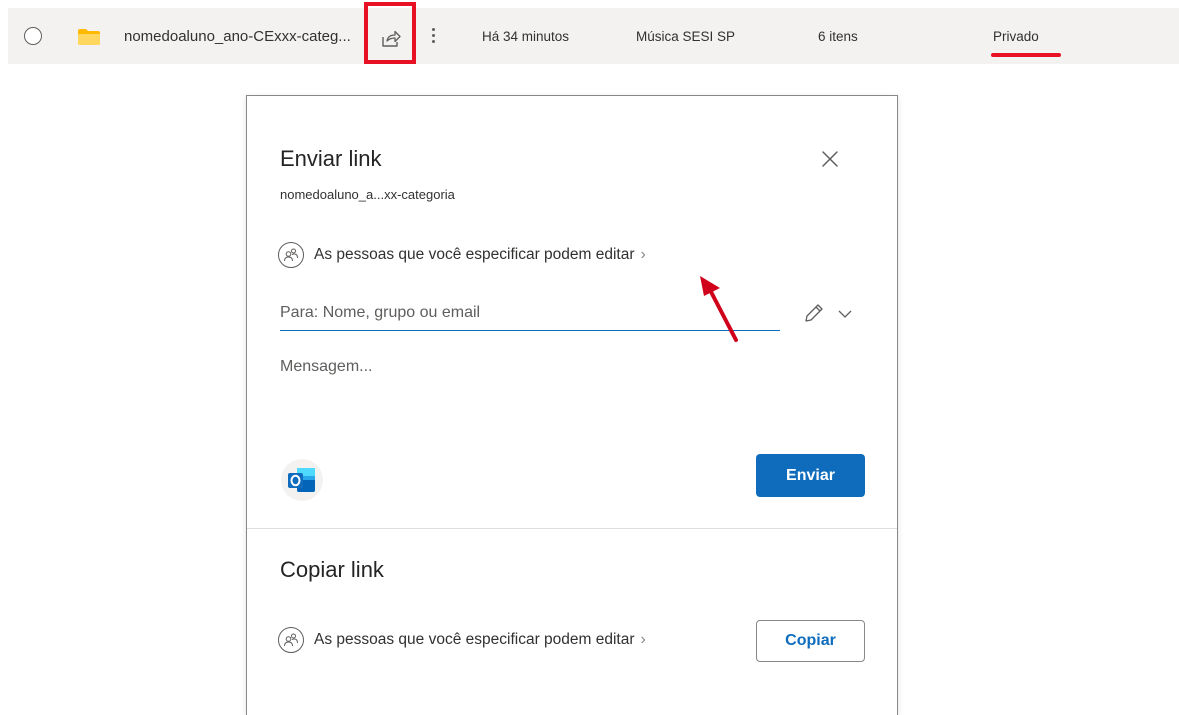  Describe the element at coordinates (831, 313) in the screenshot. I see `edit-permission-dropdown` at that location.